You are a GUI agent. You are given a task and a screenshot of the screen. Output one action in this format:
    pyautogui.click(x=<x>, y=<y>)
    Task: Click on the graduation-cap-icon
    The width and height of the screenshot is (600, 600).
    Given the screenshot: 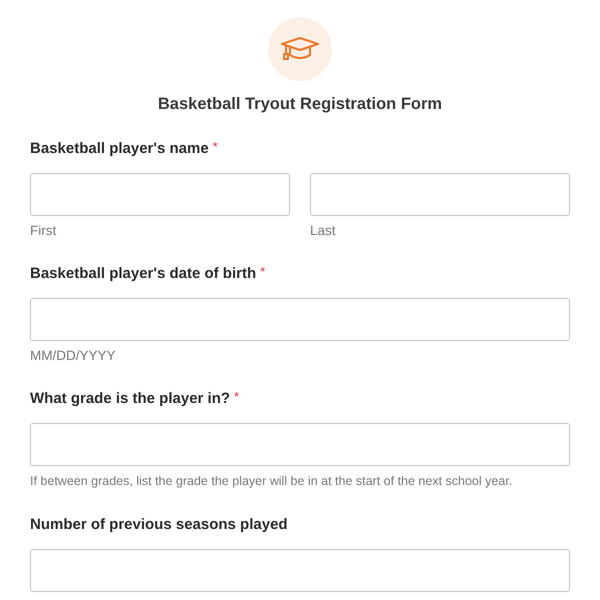 What is the action you would take?
    pyautogui.click(x=300, y=49)
    